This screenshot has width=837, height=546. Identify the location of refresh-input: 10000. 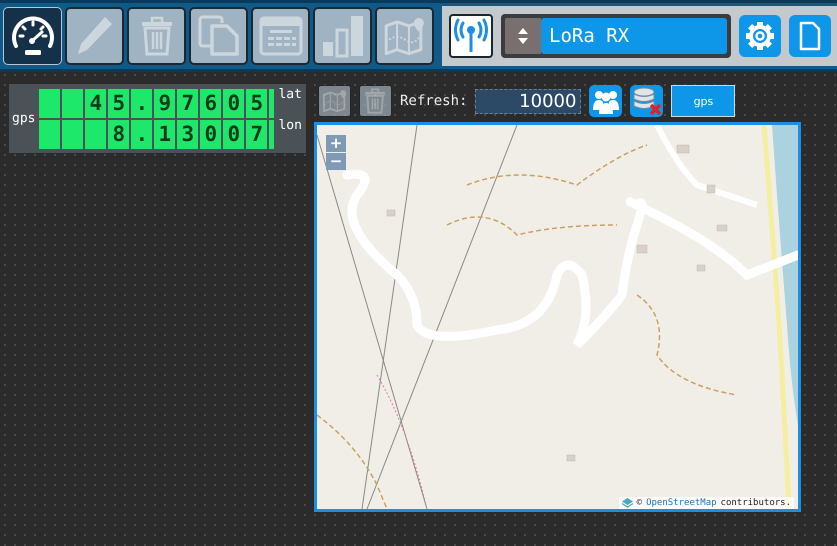
(528, 101).